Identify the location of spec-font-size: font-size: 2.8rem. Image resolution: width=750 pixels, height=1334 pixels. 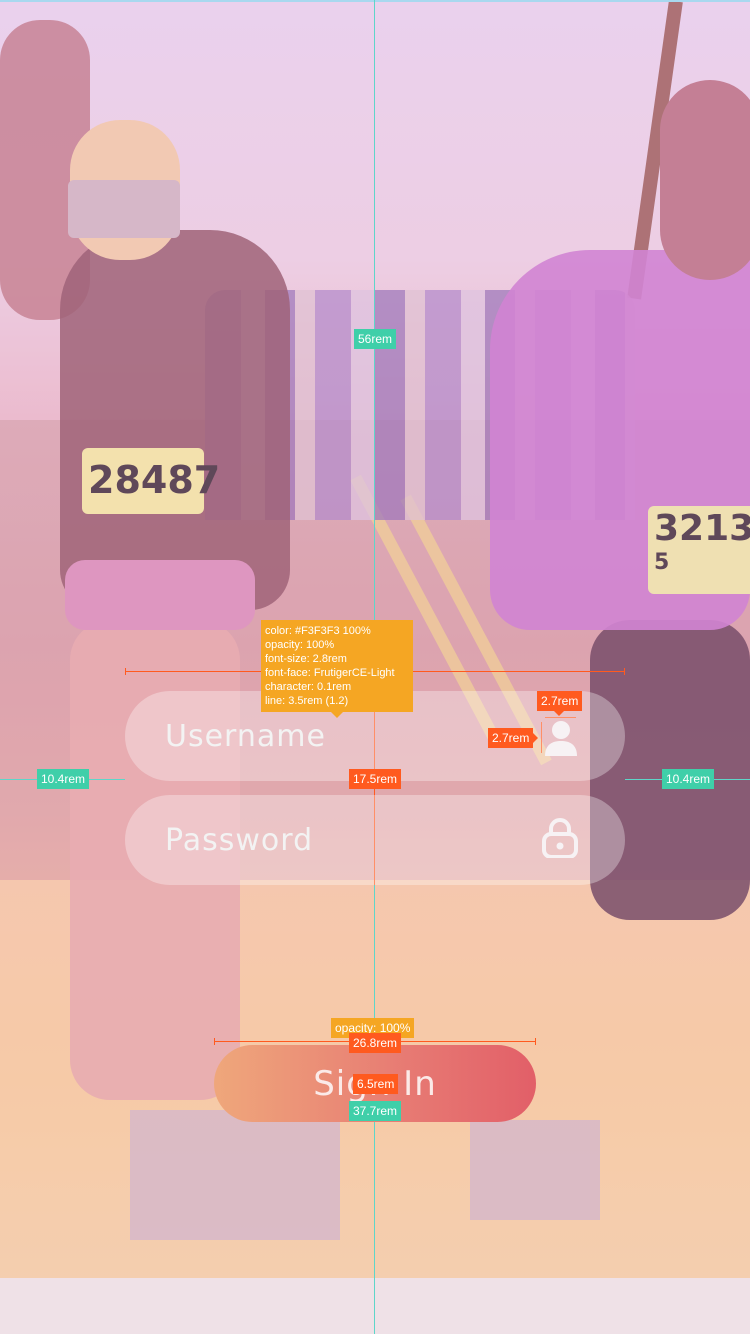
(306, 659).